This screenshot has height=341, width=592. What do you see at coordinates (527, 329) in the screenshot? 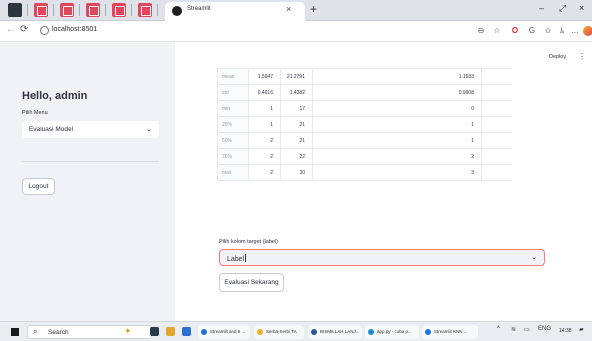
I see `battery-icon: ▭` at bounding box center [527, 329].